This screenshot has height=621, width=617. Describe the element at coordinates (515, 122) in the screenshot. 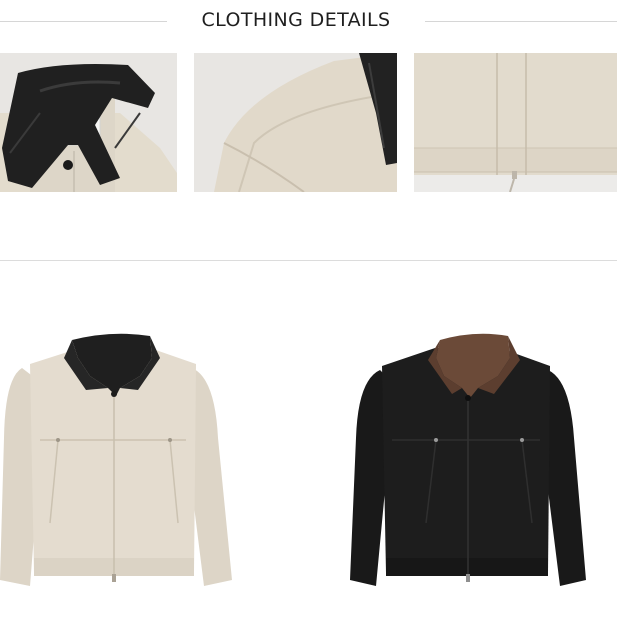

I see `detail-image-zipper` at that location.